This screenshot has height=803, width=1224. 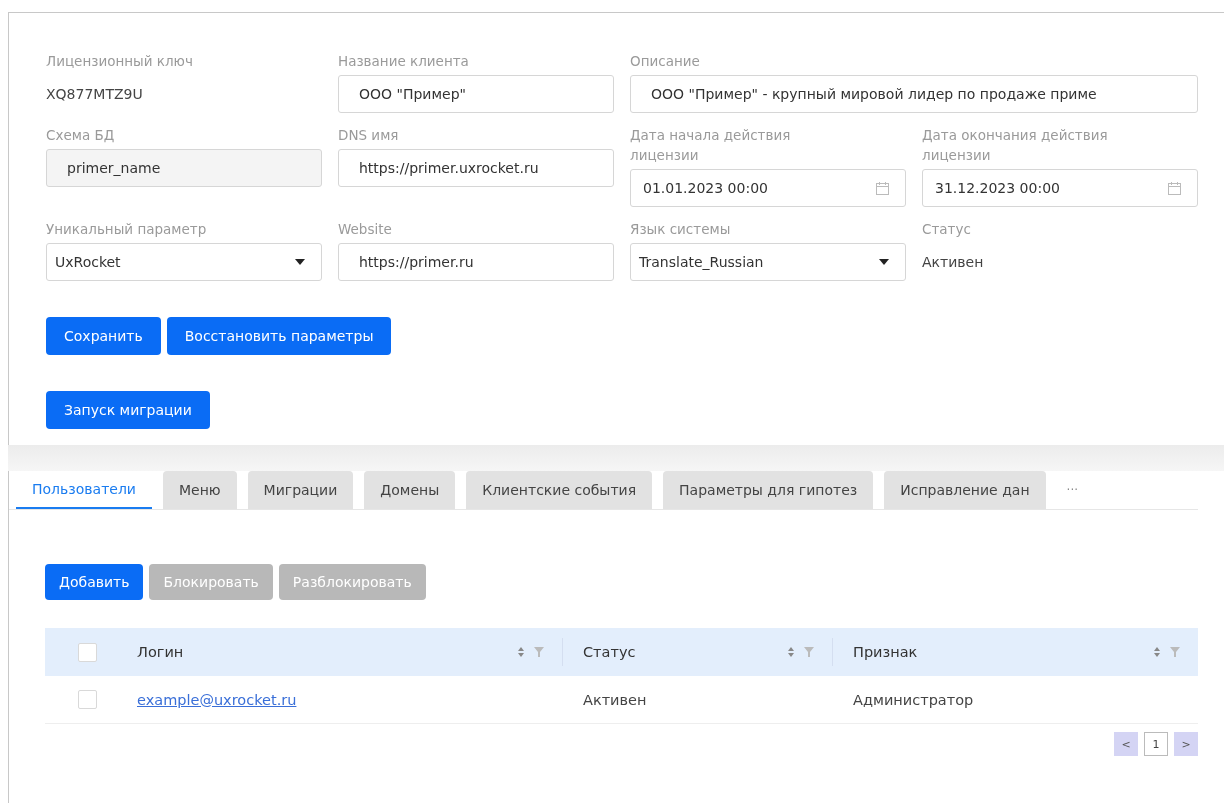 What do you see at coordinates (128, 410) in the screenshot?
I see `migration-button: Запуск миграции` at bounding box center [128, 410].